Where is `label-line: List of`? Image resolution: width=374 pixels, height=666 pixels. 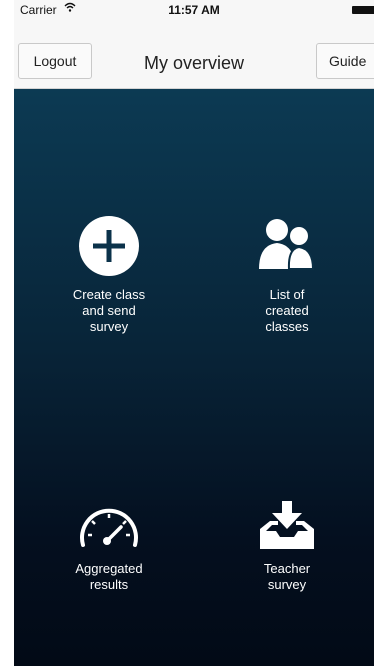
label-line: List of is located at coordinates (287, 294).